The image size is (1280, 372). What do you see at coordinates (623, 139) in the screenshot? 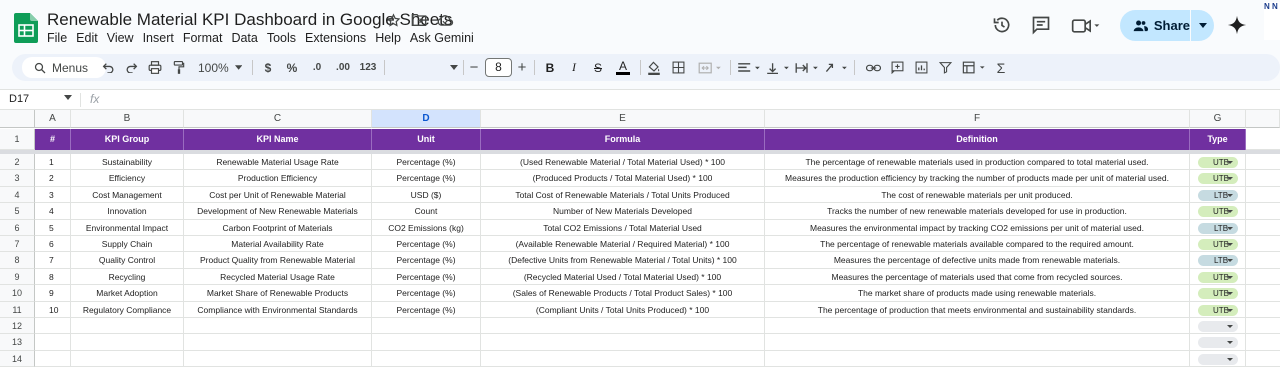
I see `header-formula: Formula` at bounding box center [623, 139].